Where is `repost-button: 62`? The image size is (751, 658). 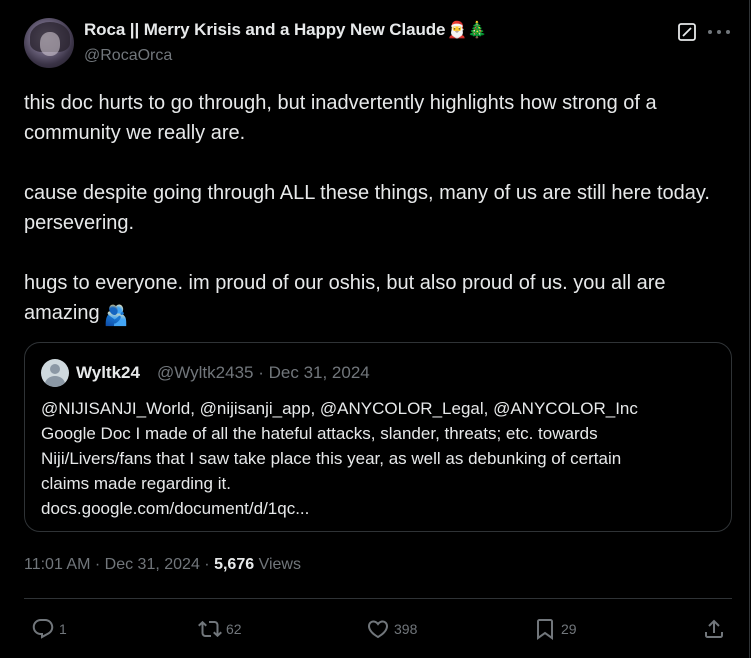
repost-button: 62 is located at coordinates (220, 629).